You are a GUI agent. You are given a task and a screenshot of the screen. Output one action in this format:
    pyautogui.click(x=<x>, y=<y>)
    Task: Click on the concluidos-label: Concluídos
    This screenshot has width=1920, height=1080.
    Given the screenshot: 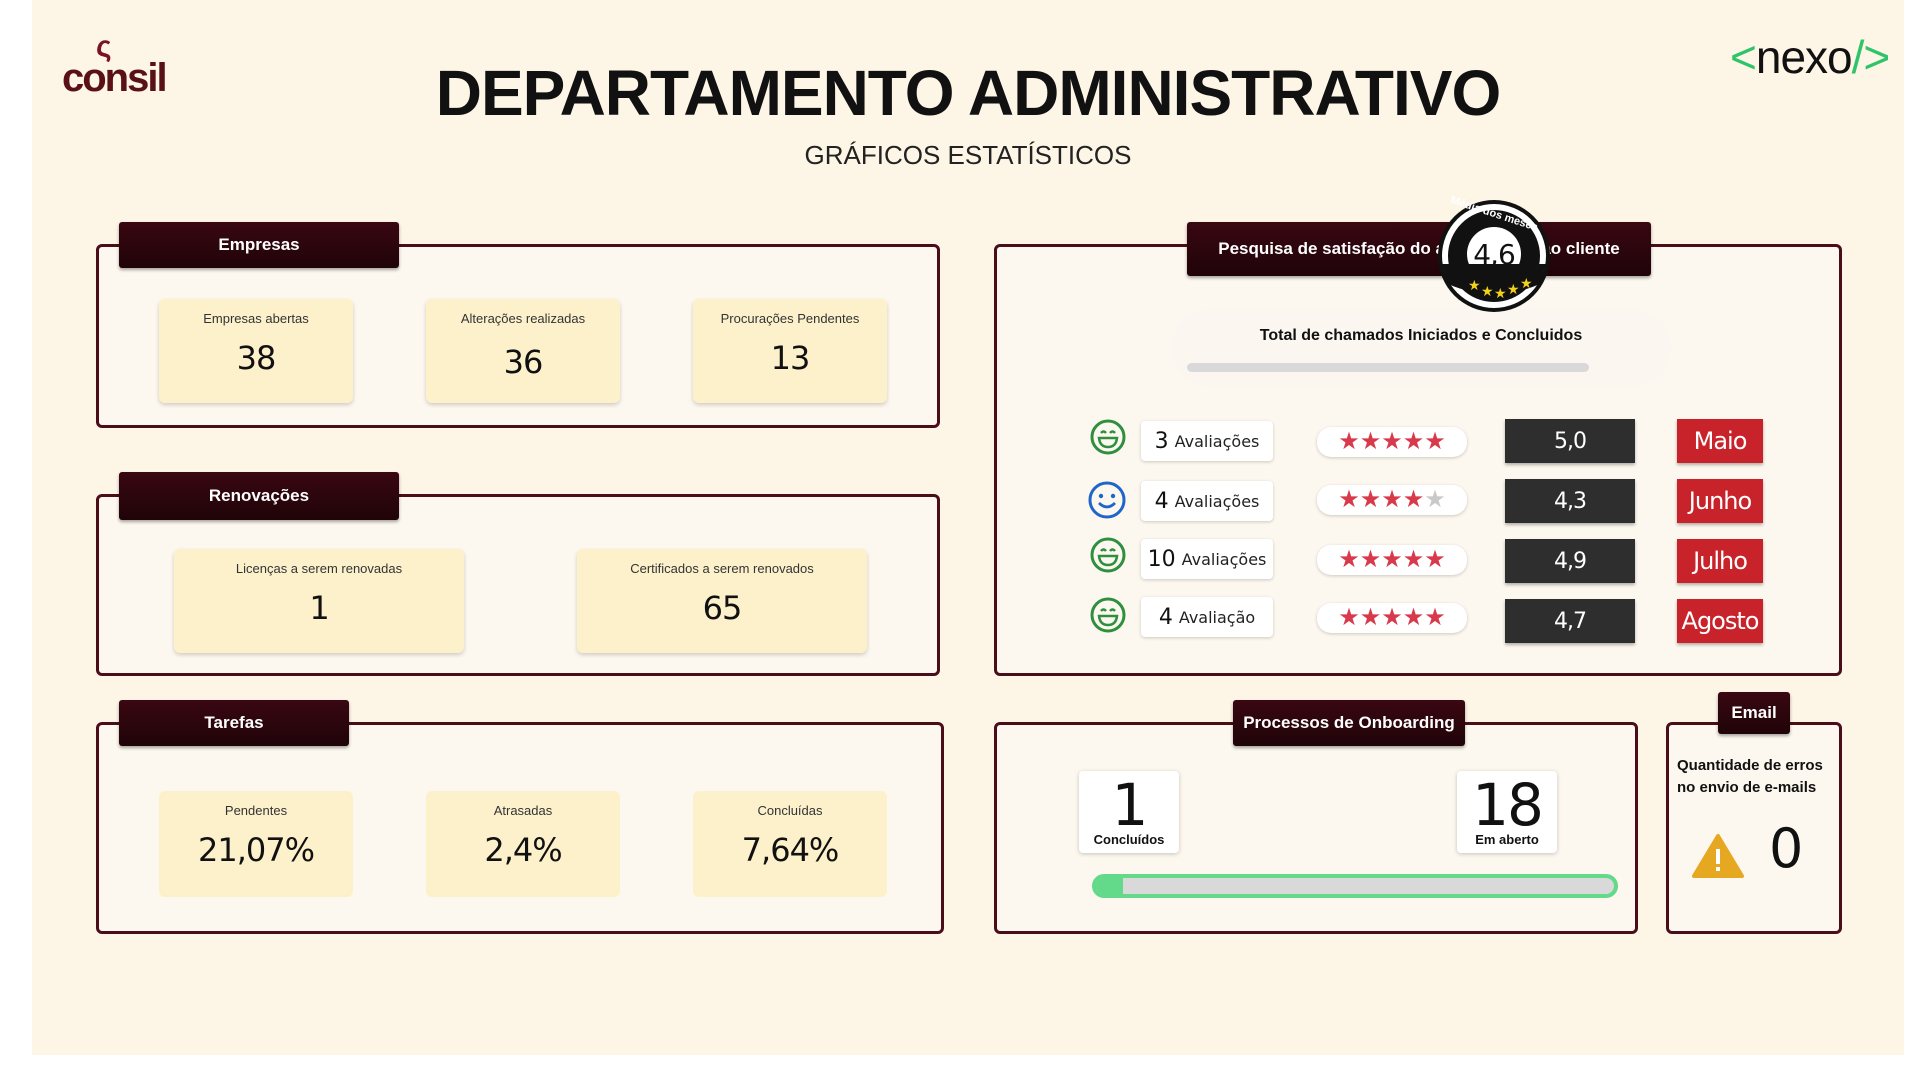 What is the action you would take?
    pyautogui.click(x=1129, y=839)
    